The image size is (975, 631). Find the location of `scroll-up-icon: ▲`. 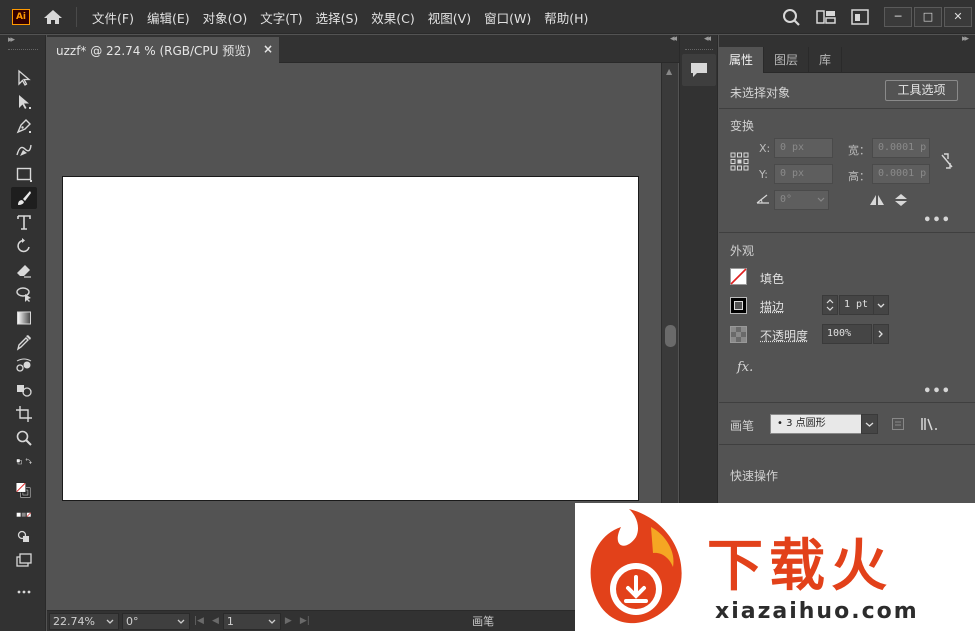

scroll-up-icon: ▲ is located at coordinates (669, 71).